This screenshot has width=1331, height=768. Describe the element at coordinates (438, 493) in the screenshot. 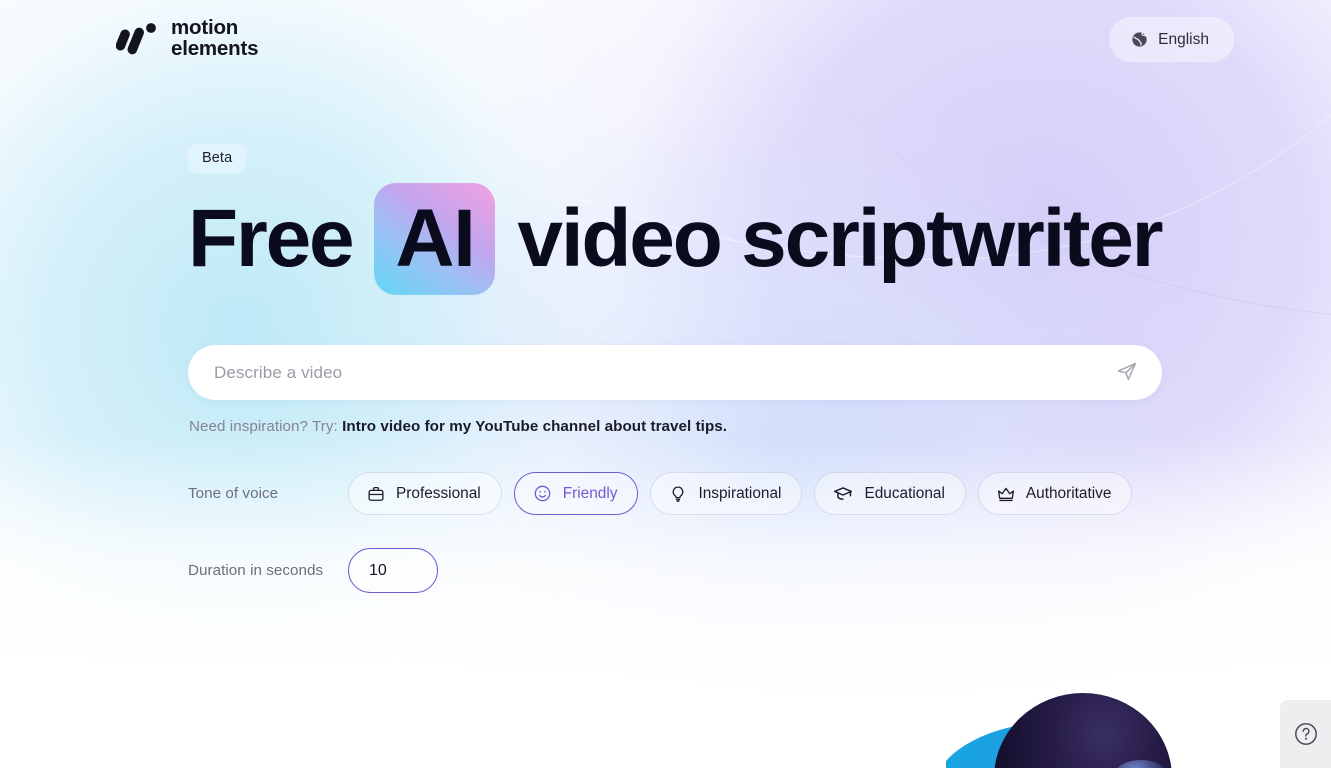

I see `tone-chip-label: Professional` at that location.